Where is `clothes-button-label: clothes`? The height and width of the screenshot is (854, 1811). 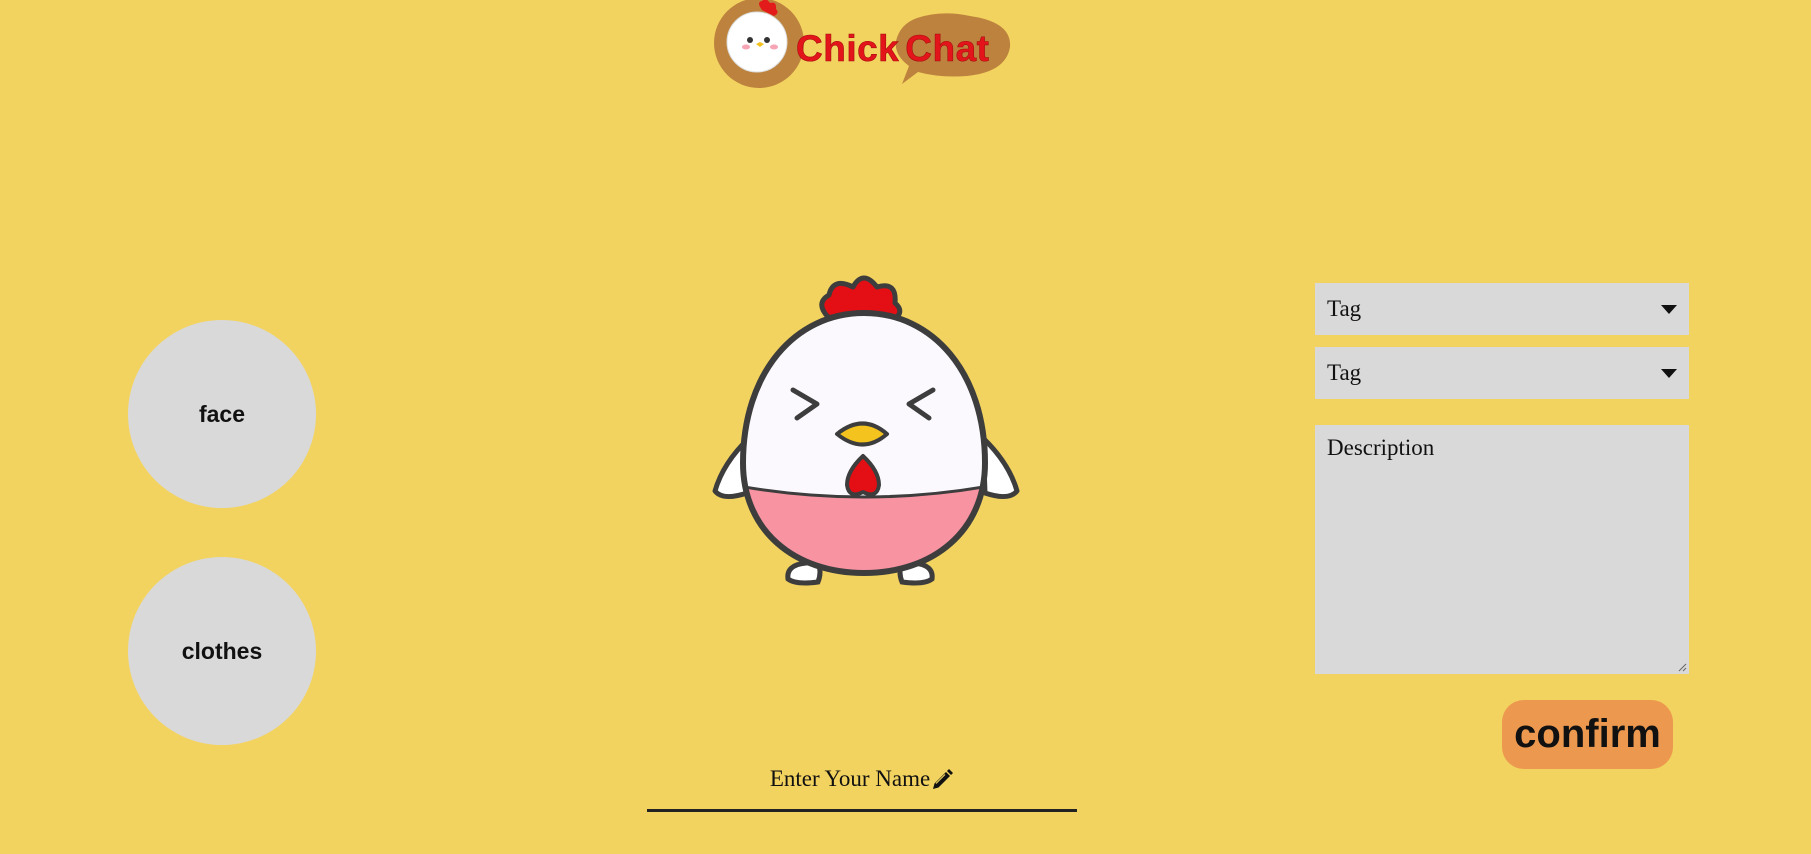 clothes-button-label: clothes is located at coordinates (222, 650).